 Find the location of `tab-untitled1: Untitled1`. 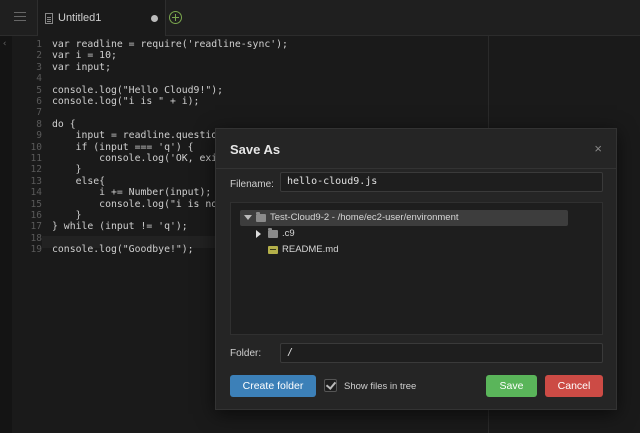

tab-untitled1: Untitled1 is located at coordinates (102, 18).